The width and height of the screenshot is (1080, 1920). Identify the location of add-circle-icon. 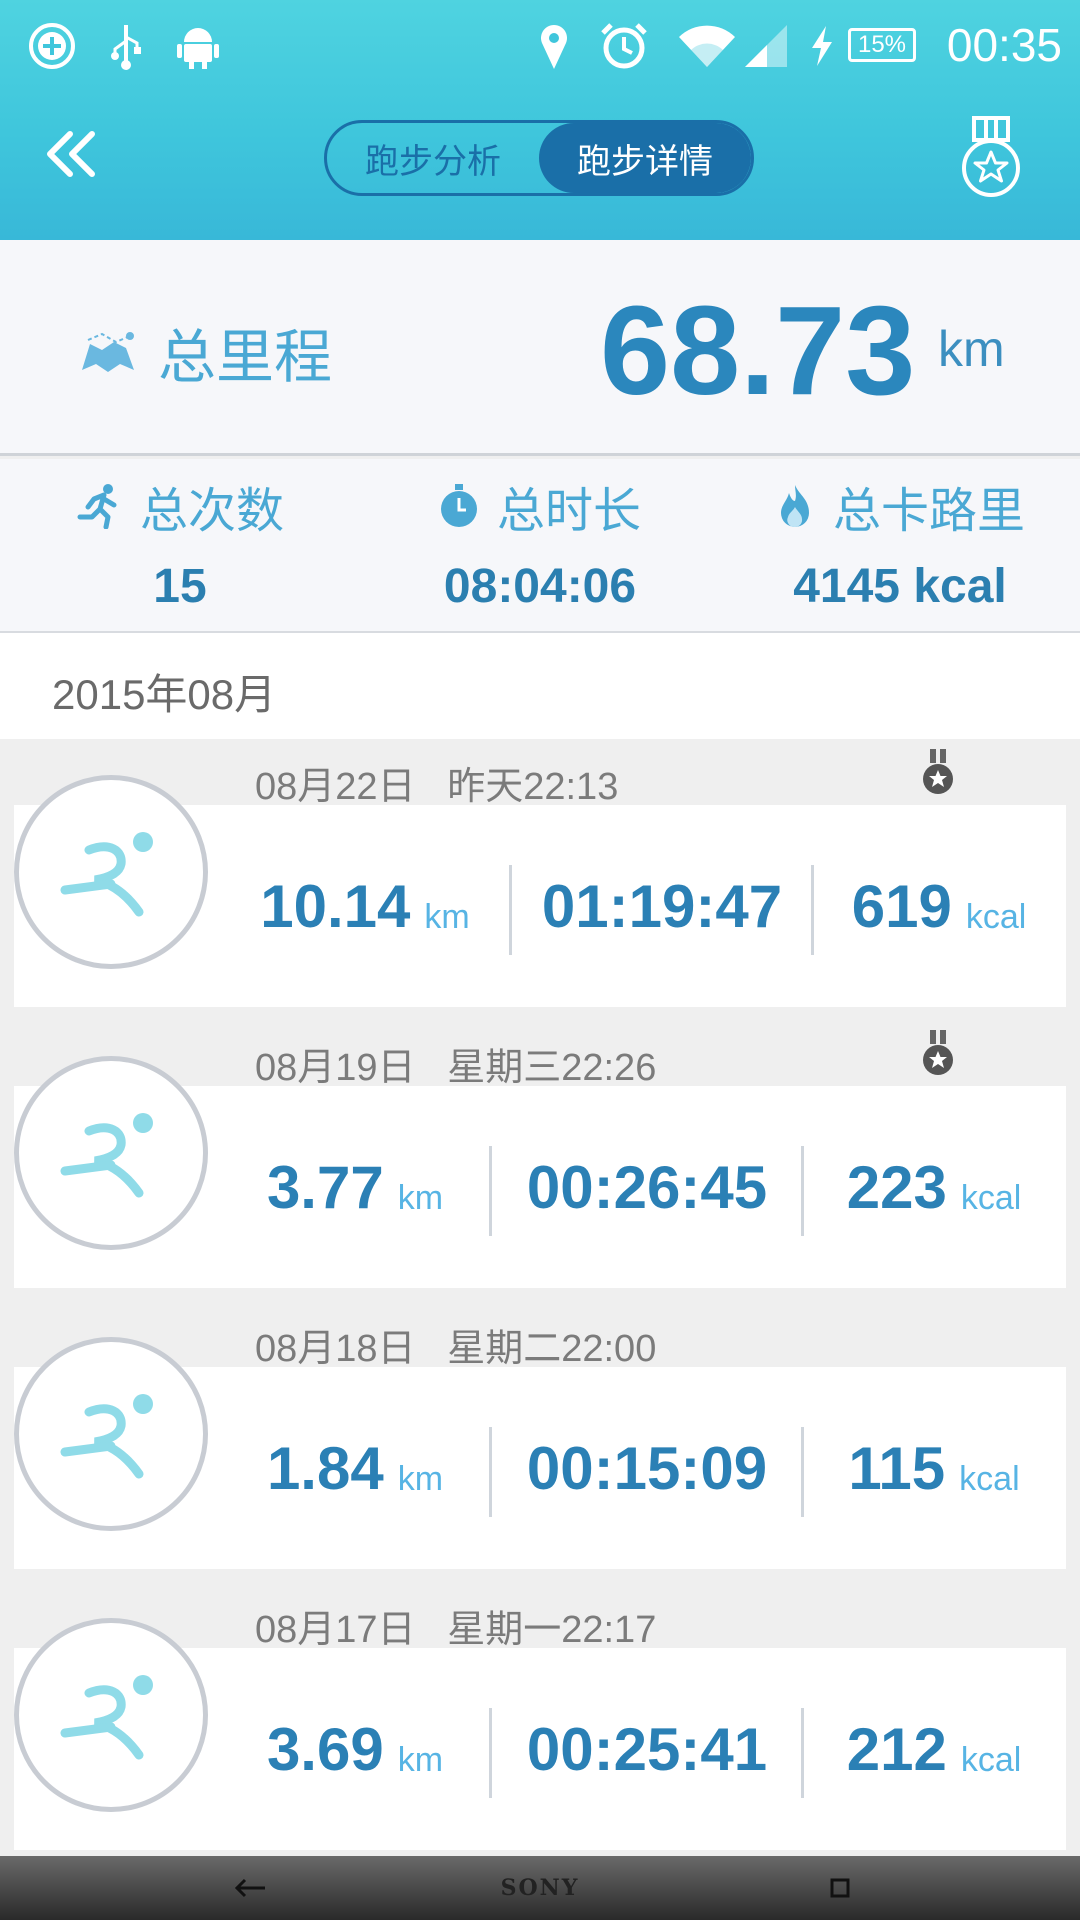
(52, 46).